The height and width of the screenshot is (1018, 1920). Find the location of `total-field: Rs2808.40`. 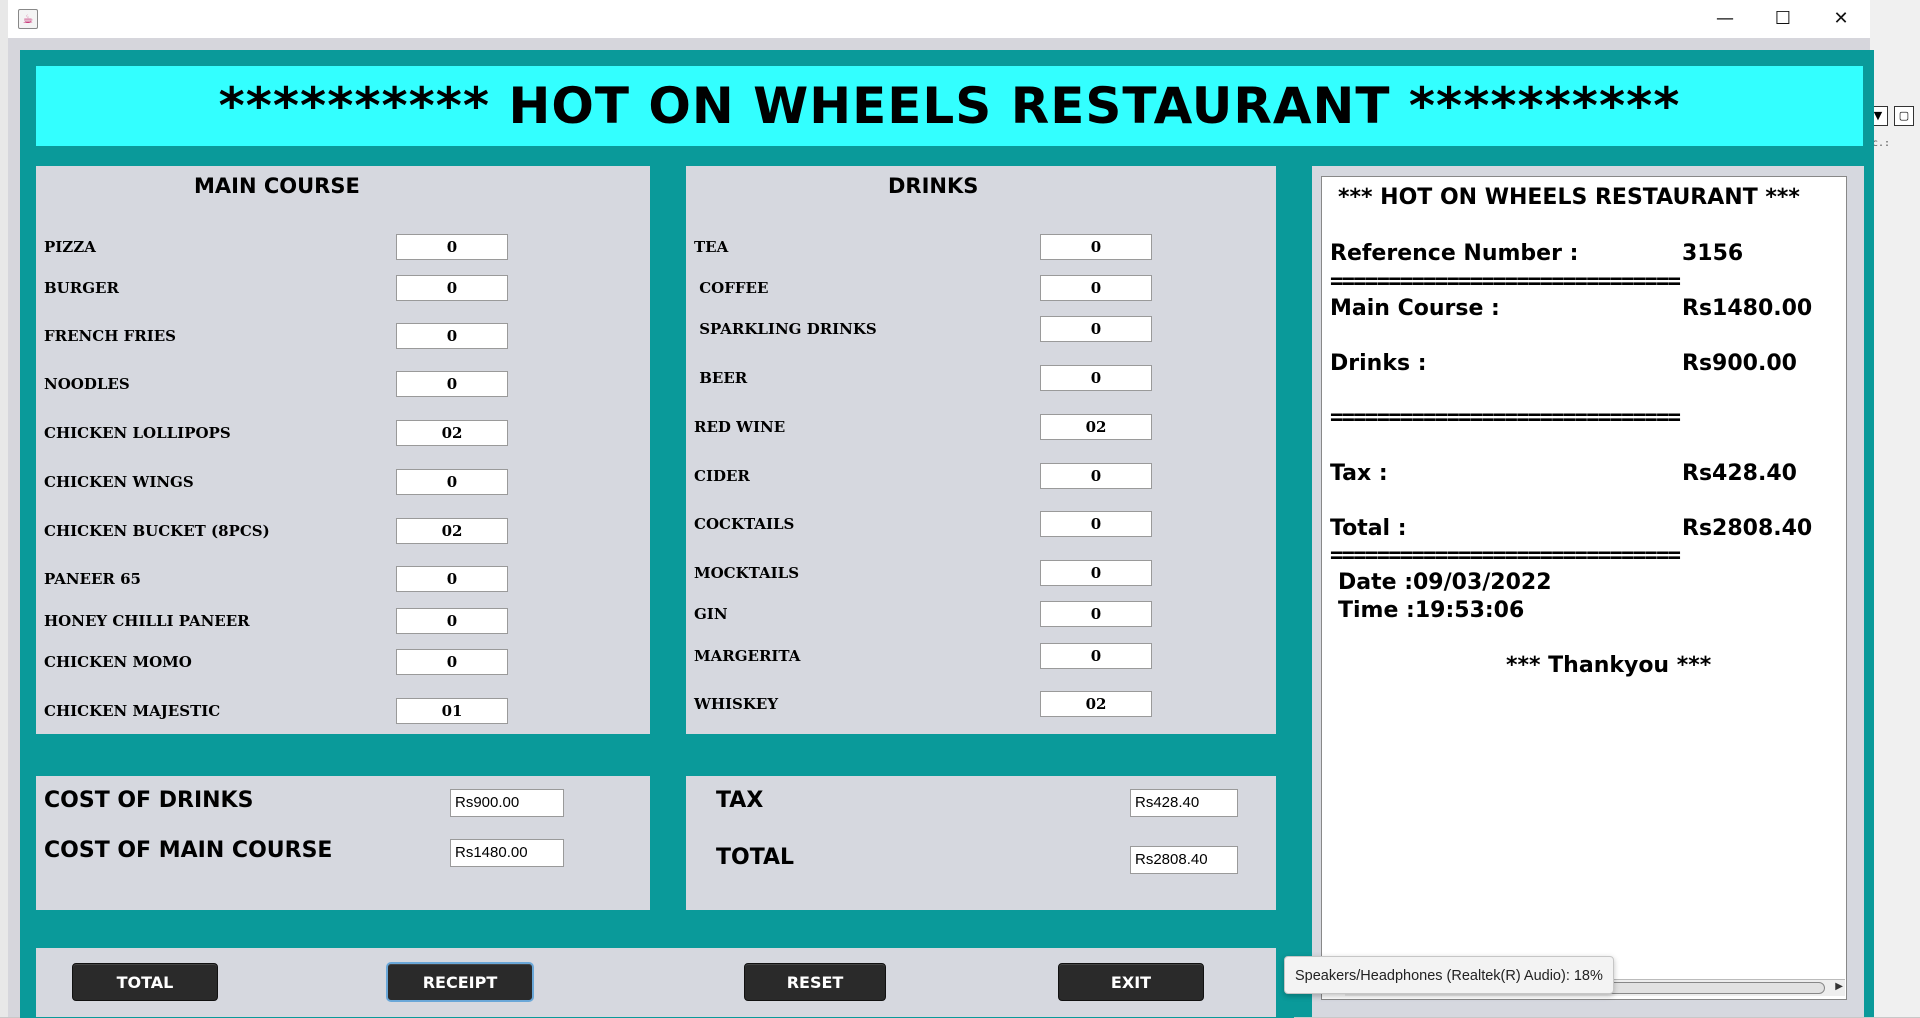

total-field: Rs2808.40 is located at coordinates (1184, 860).